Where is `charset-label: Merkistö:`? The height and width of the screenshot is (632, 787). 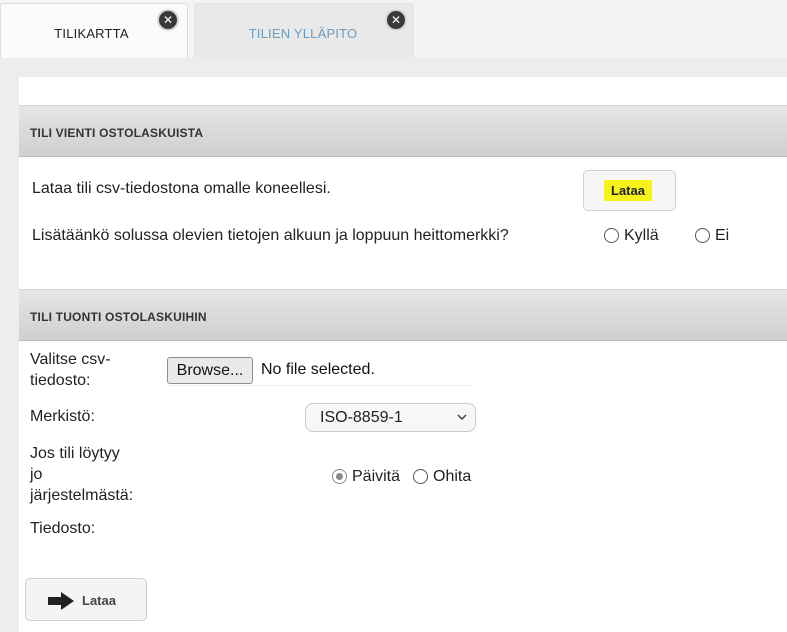 charset-label: Merkistö: is located at coordinates (62, 416).